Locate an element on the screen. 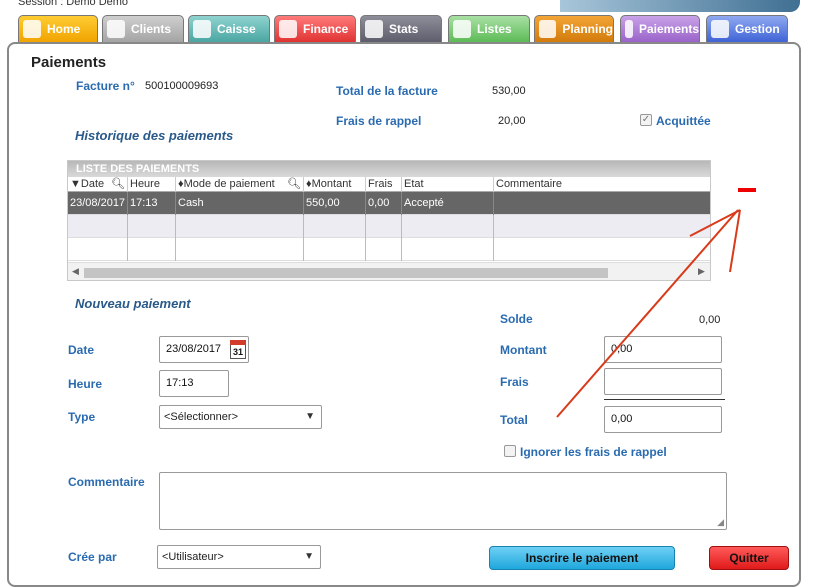 The image size is (814, 587). col-frais-label: Frais is located at coordinates (380, 184).